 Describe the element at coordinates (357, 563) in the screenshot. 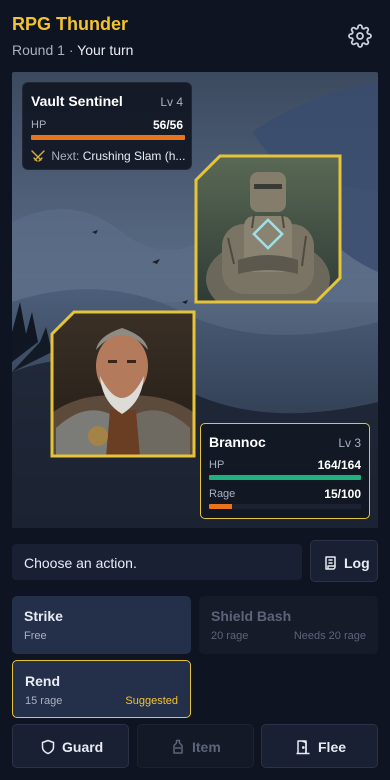

I see `log-label: Log` at that location.